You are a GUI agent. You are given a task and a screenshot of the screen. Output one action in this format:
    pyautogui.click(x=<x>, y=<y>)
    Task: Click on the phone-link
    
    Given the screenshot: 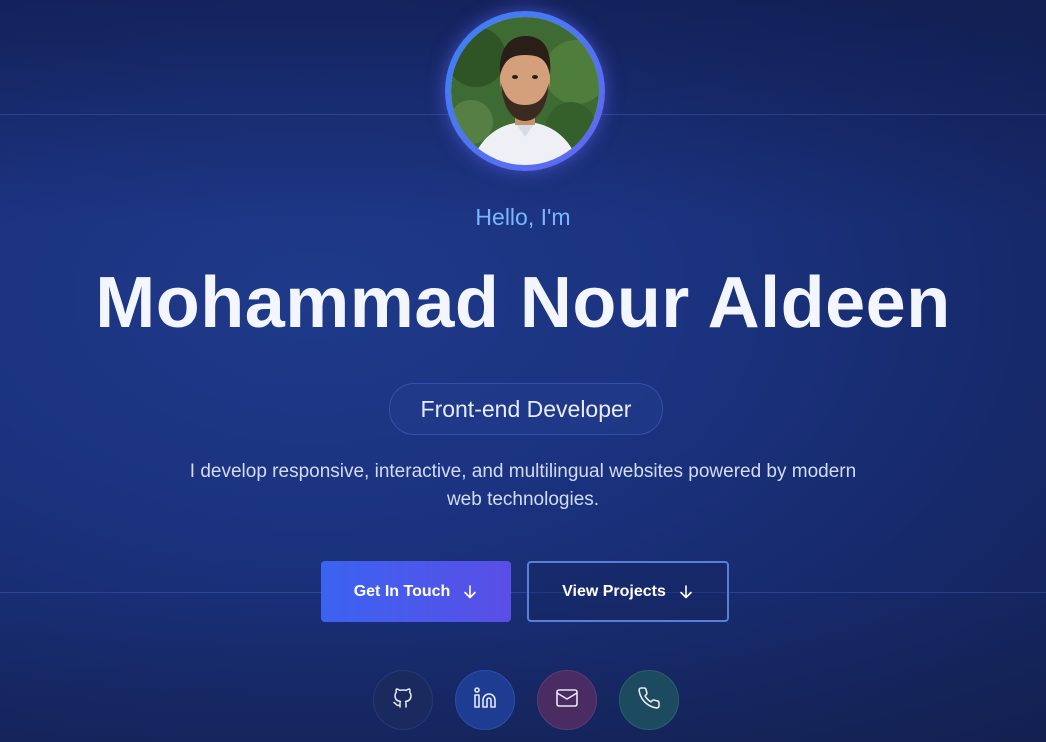 What is the action you would take?
    pyautogui.click(x=649, y=700)
    